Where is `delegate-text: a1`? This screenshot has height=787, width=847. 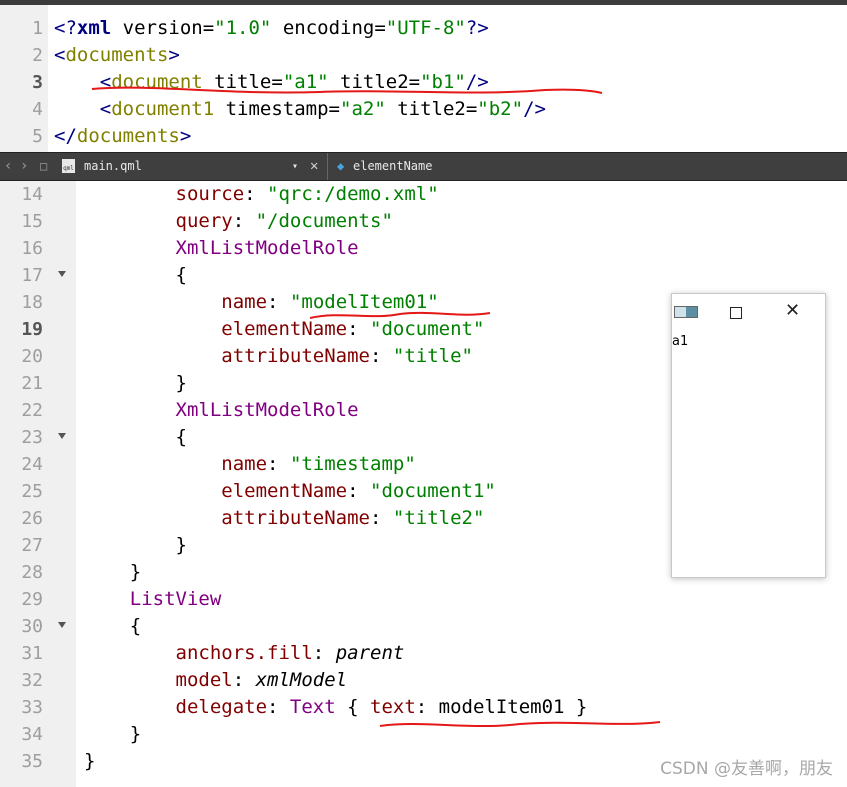 delegate-text: a1 is located at coordinates (680, 341).